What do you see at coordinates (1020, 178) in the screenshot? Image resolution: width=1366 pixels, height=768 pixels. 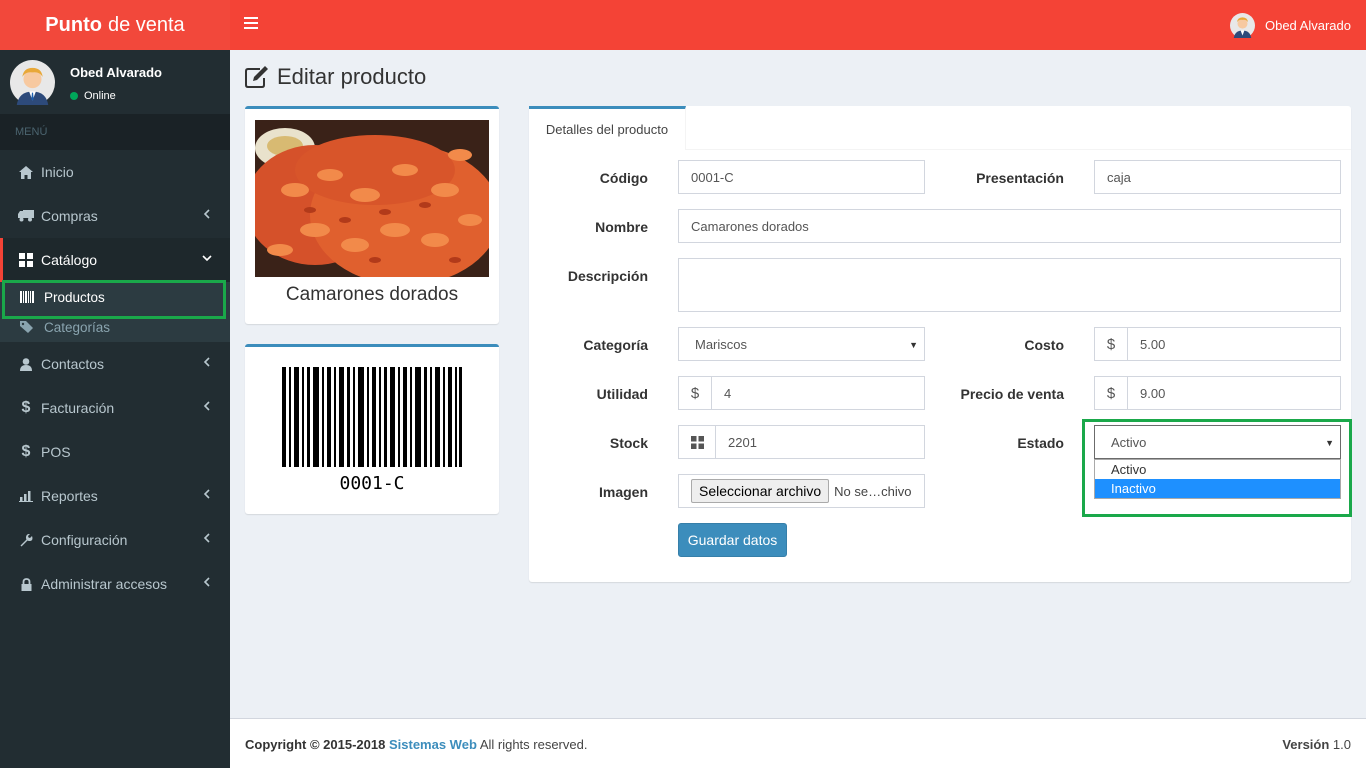 I see `presentacion-label: Presentación` at bounding box center [1020, 178].